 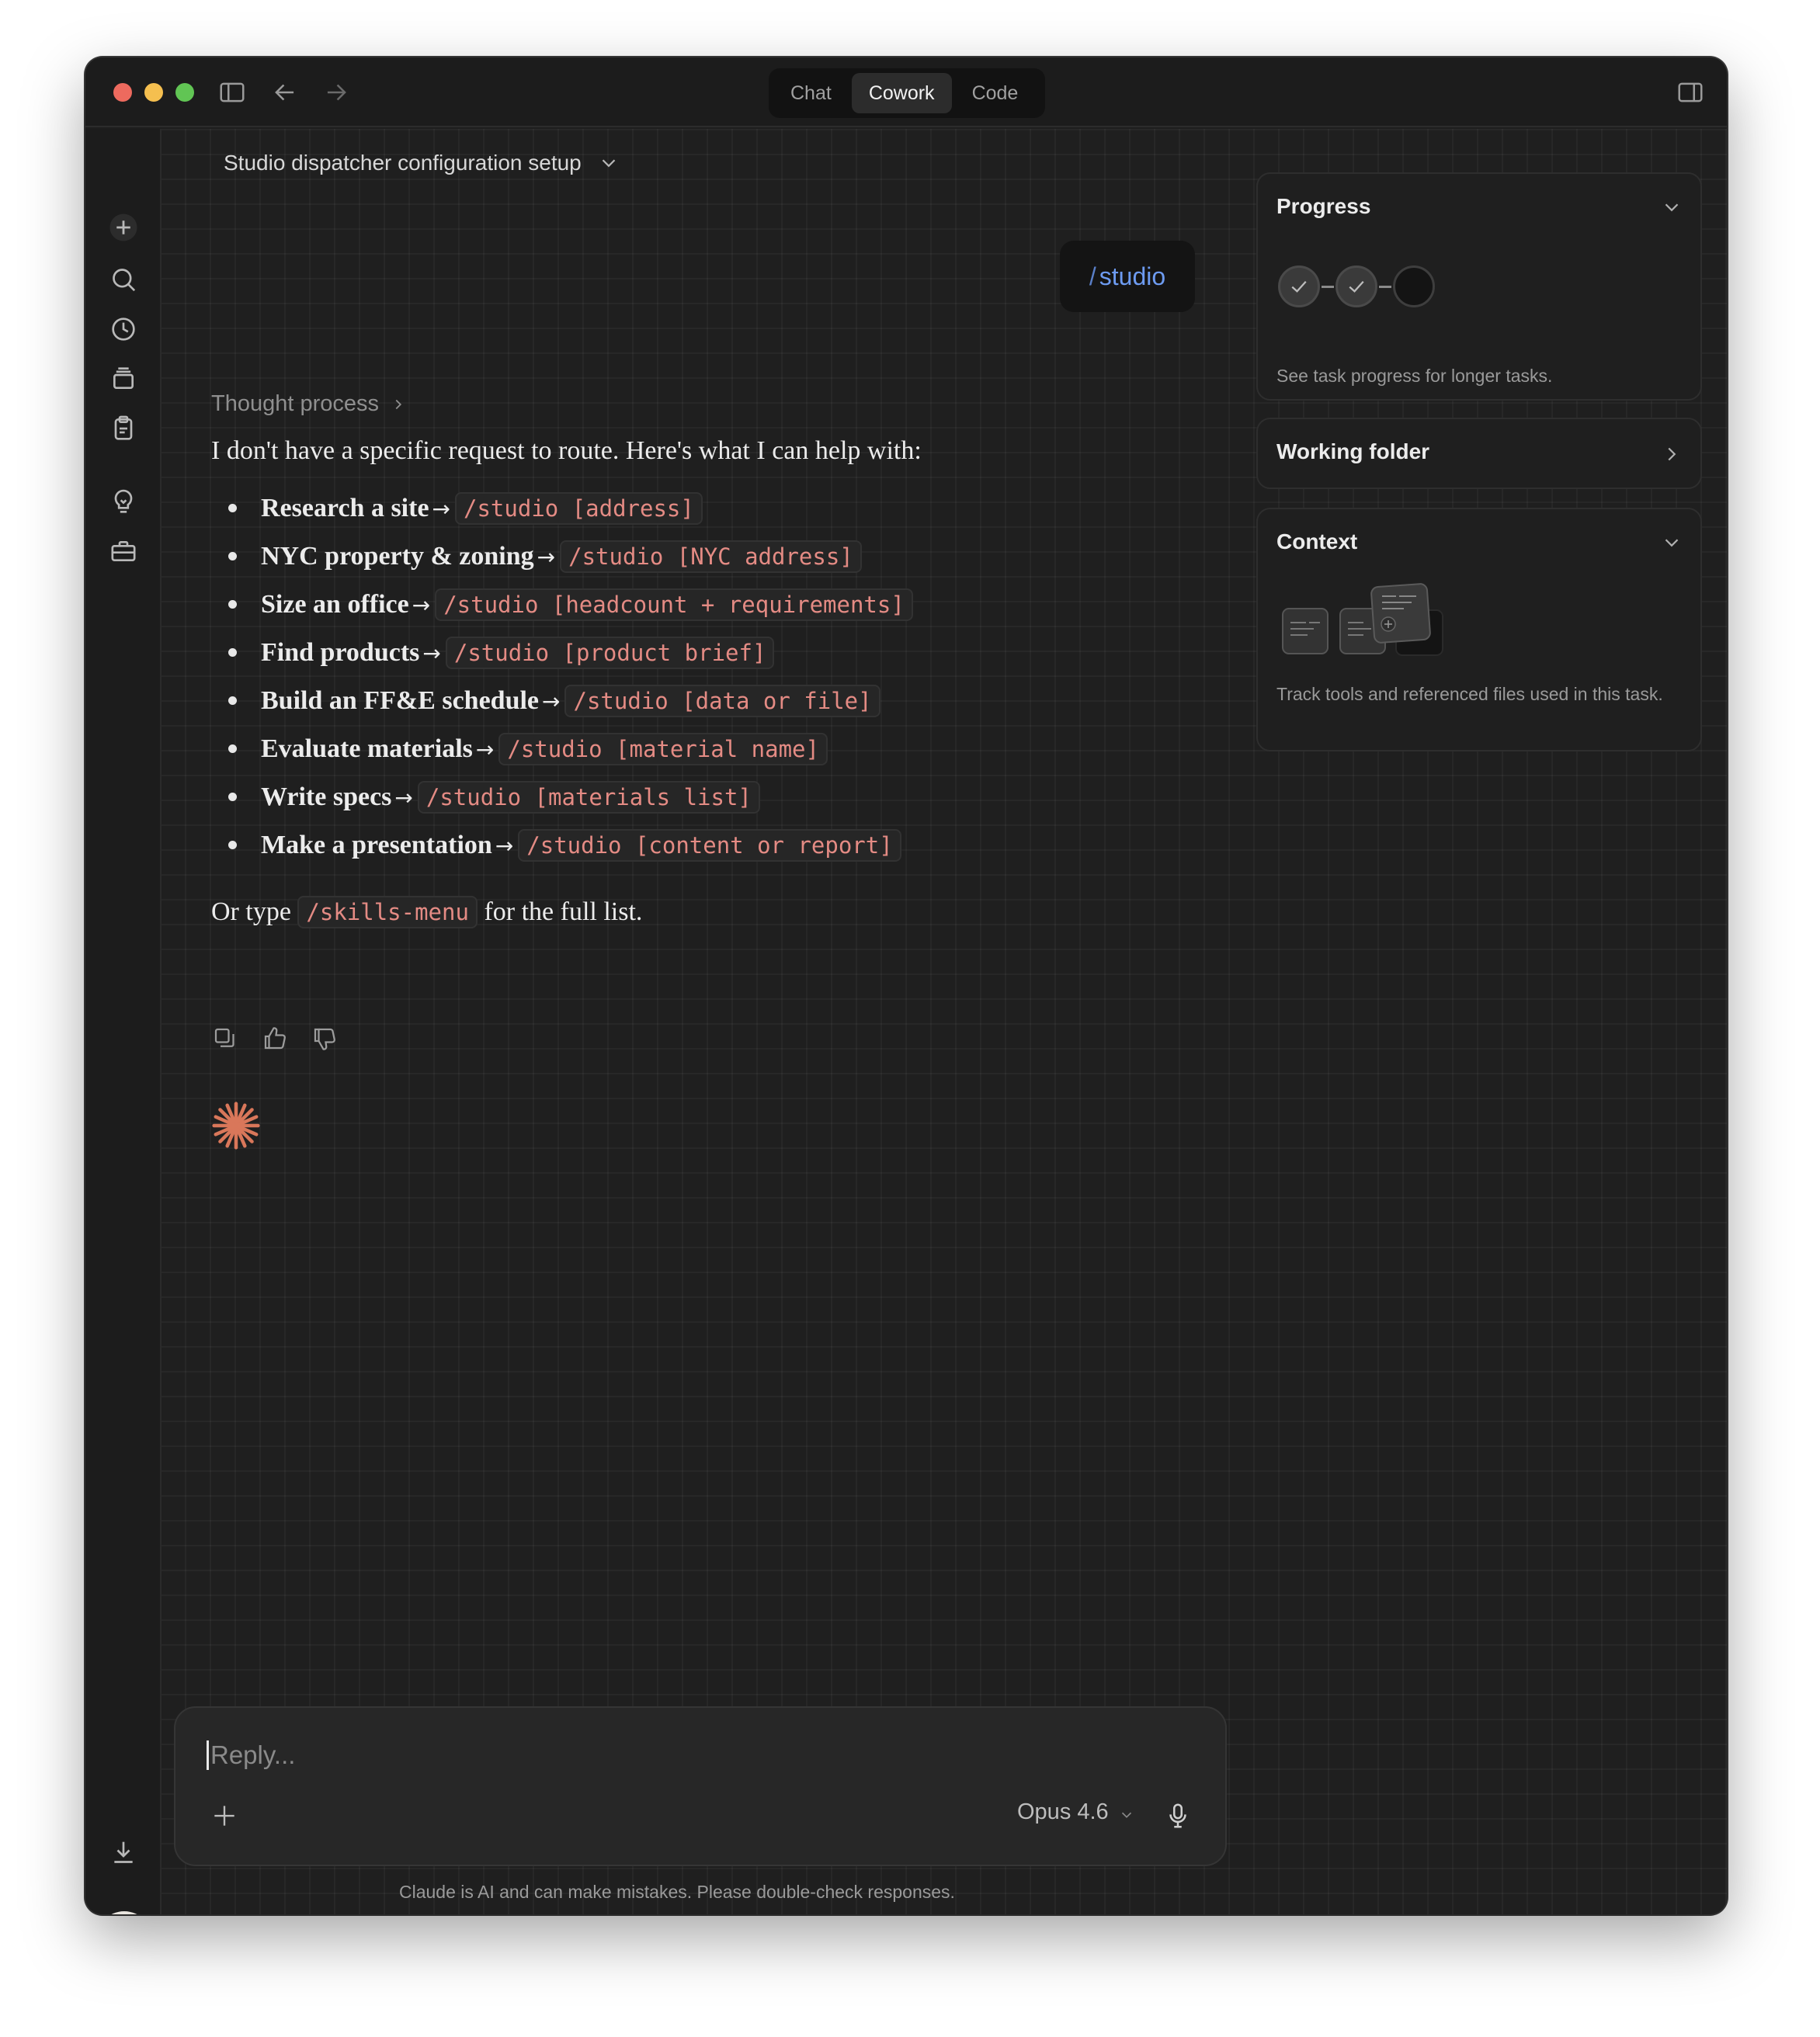 I want to click on download-icon, so click(x=124, y=1852).